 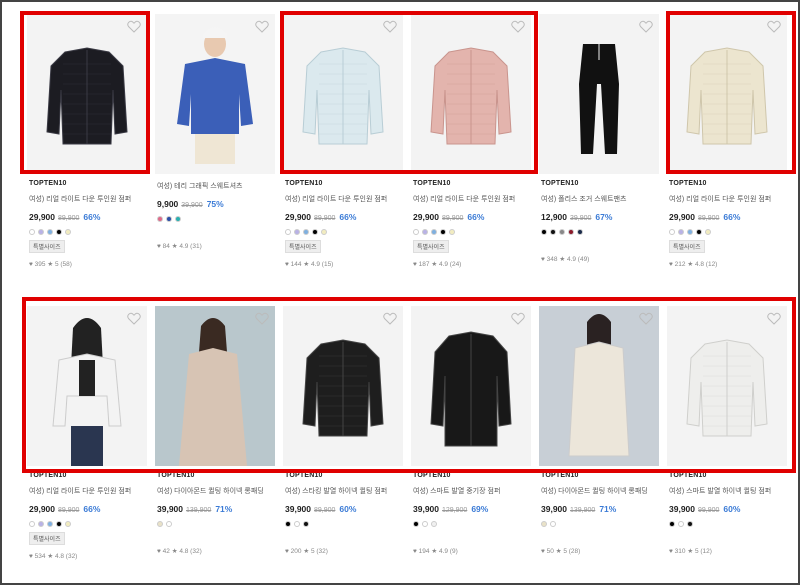 What do you see at coordinates (90, 524) in the screenshot?
I see `color-swatches` at bounding box center [90, 524].